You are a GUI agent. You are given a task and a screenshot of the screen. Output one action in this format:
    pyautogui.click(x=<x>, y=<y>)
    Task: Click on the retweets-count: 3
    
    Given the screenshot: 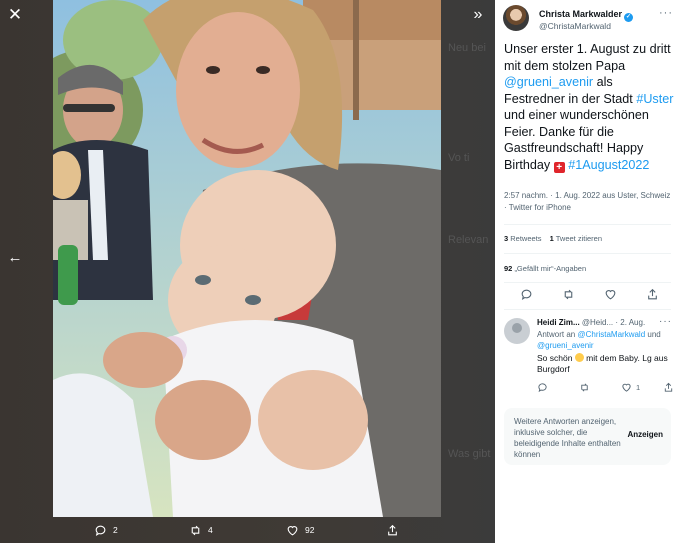 What is the action you would take?
    pyautogui.click(x=506, y=238)
    